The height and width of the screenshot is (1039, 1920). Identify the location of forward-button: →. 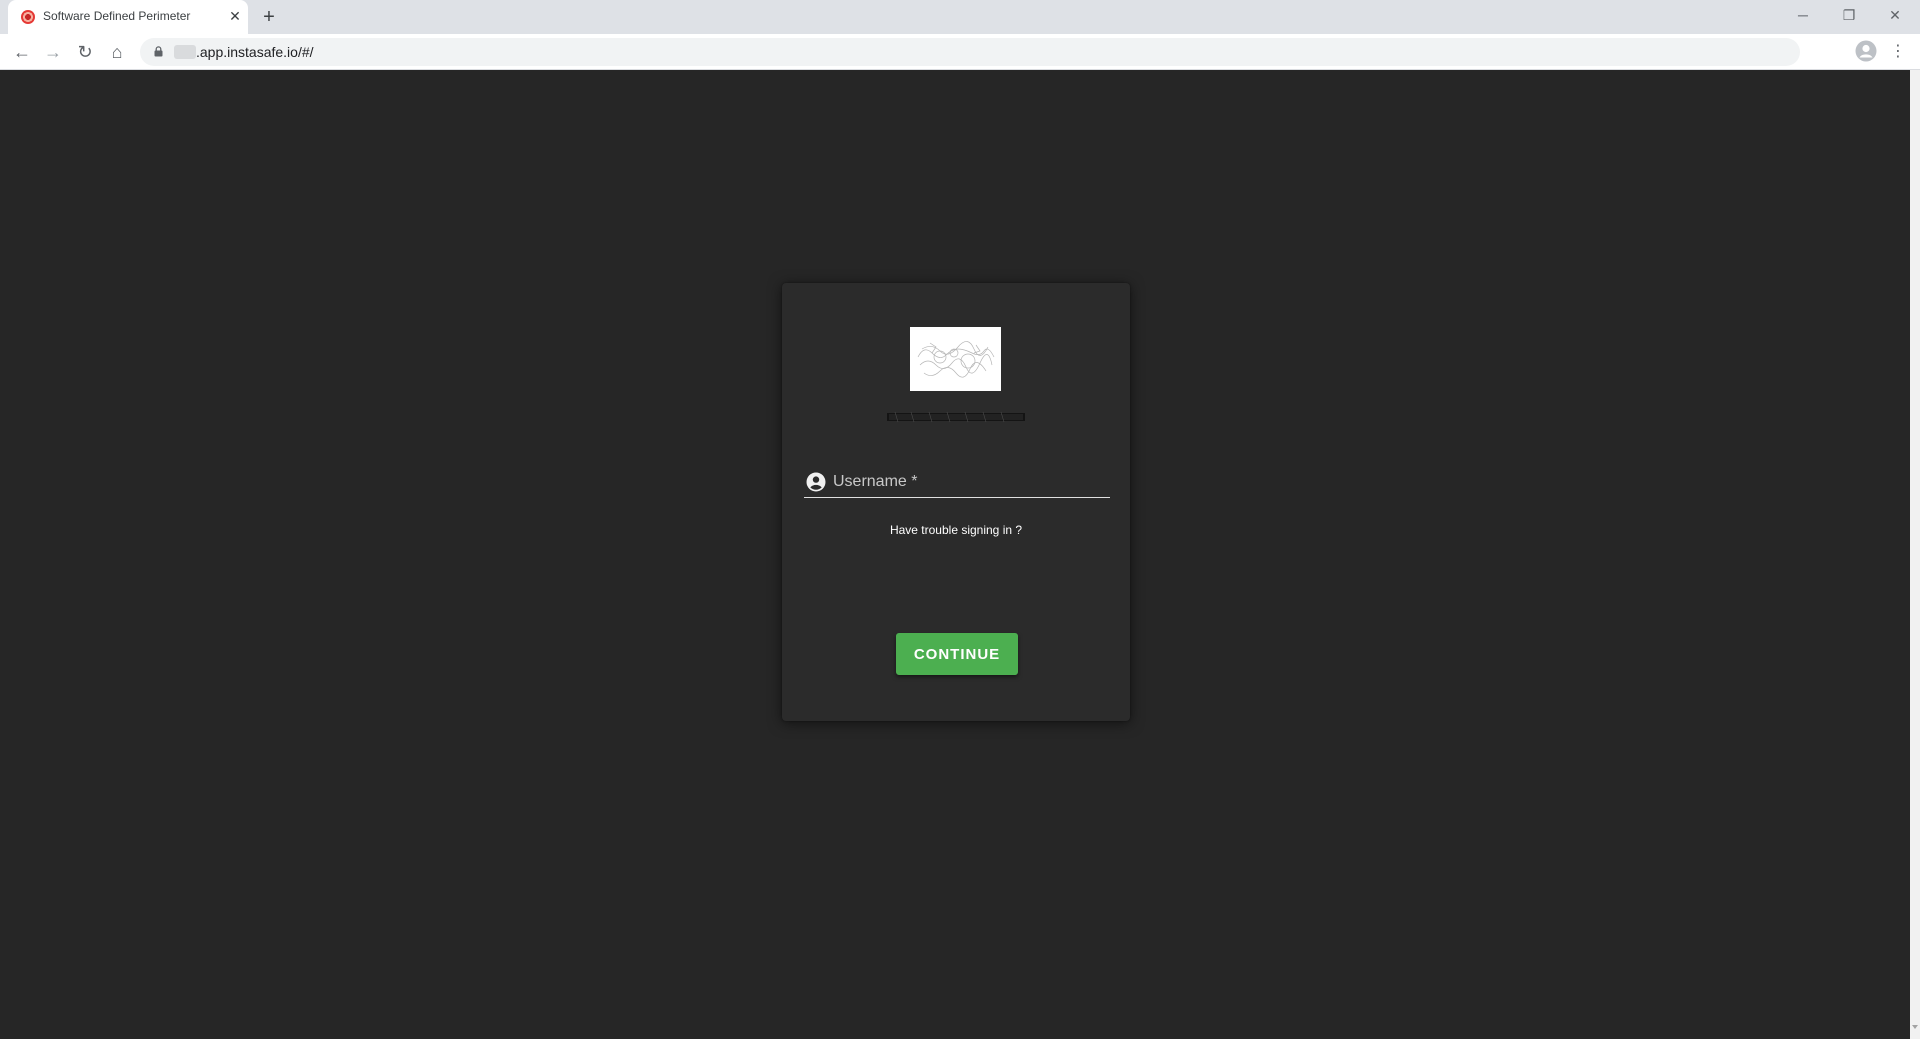
(53, 52).